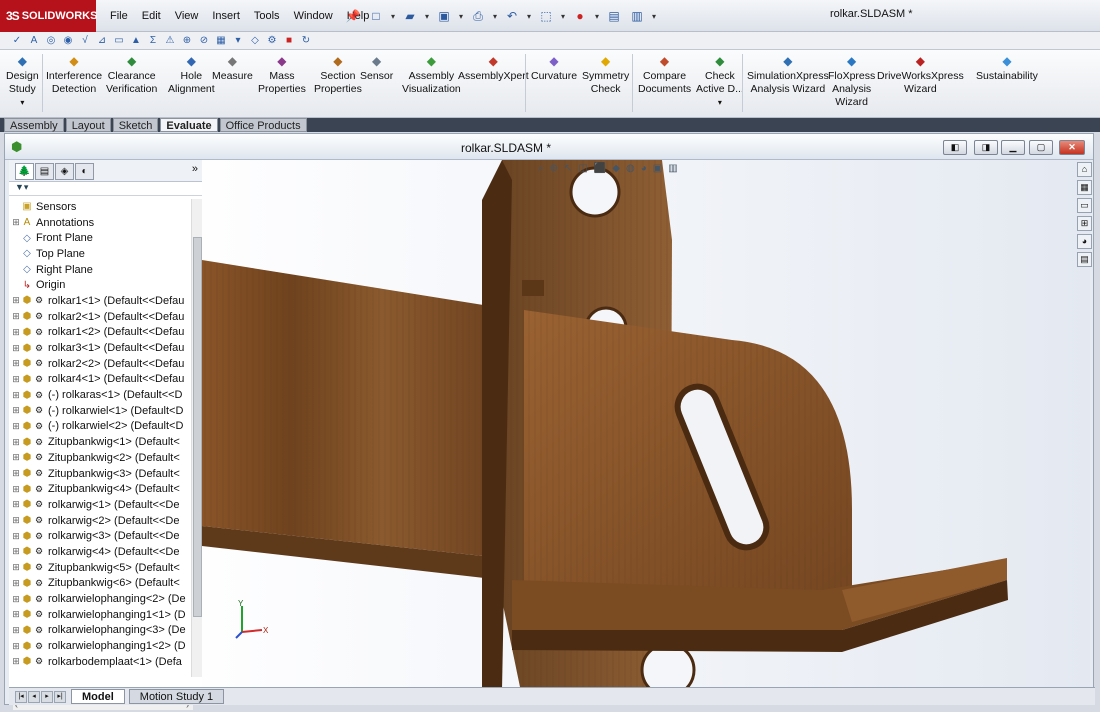  I want to click on tree-item: ⊞ ⬢ ⚙ (-) rolkaras<1> (Default<<D, so click(100, 395).